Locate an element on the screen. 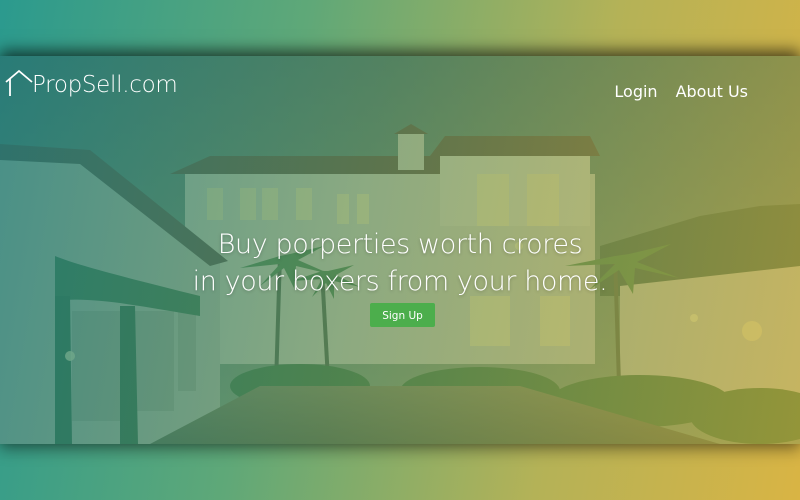  hero-headline-line-2: in your boxers from your home. is located at coordinates (400, 281).